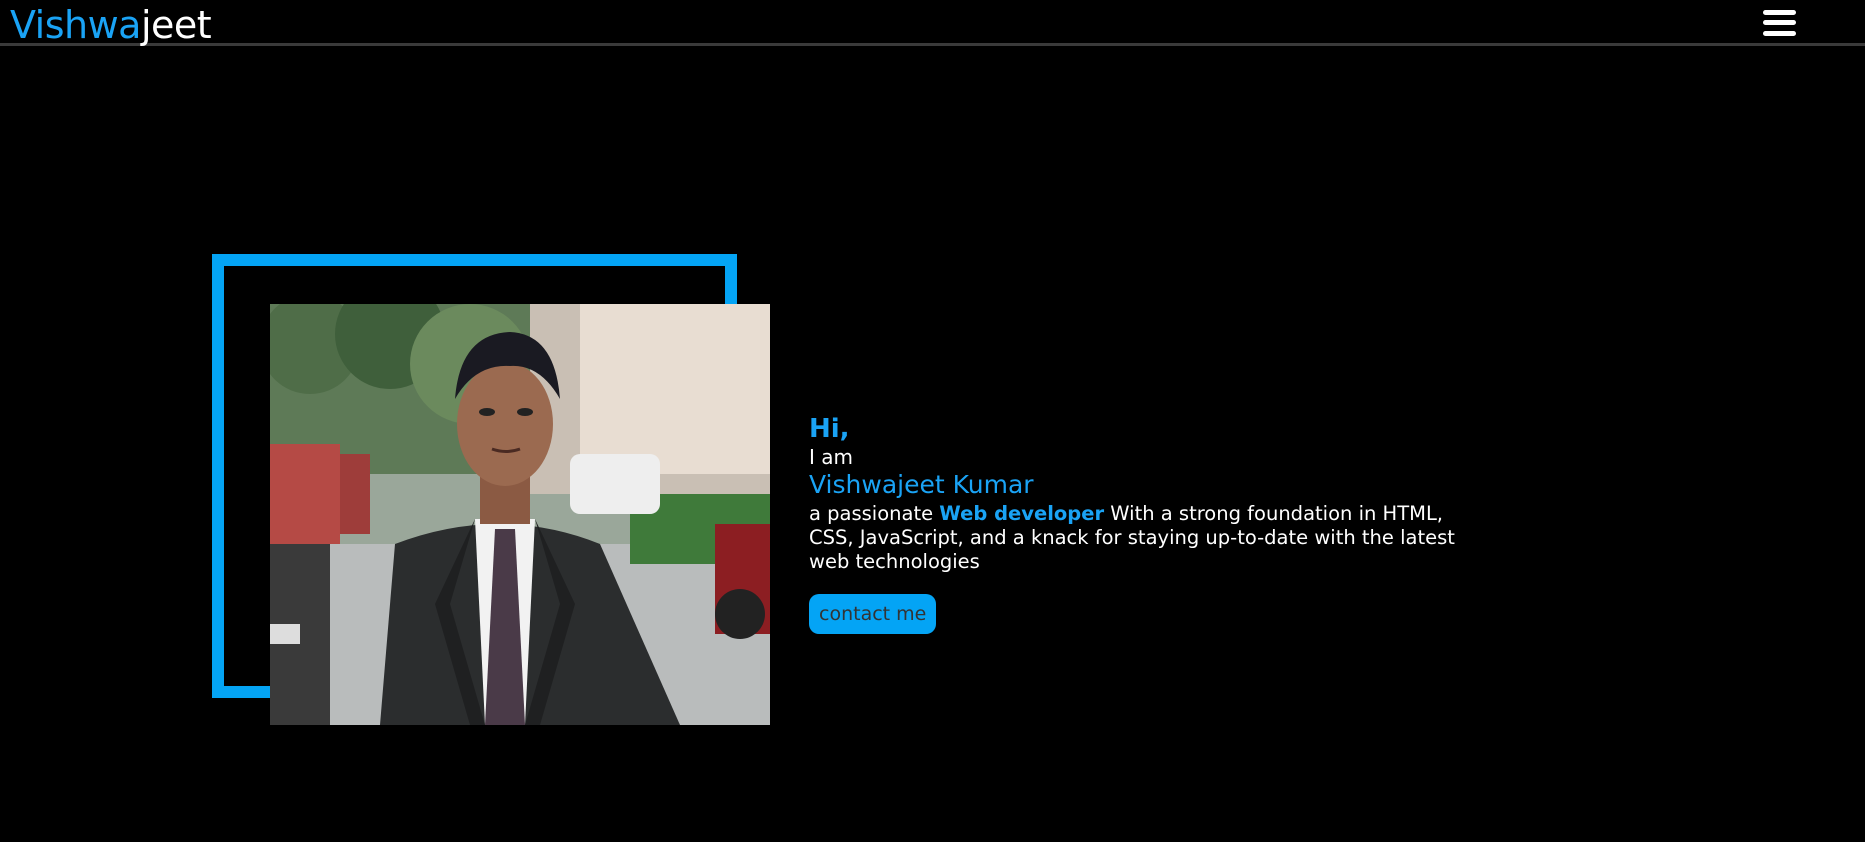  I want to click on navbar: Vishwajeet, so click(932, 24).